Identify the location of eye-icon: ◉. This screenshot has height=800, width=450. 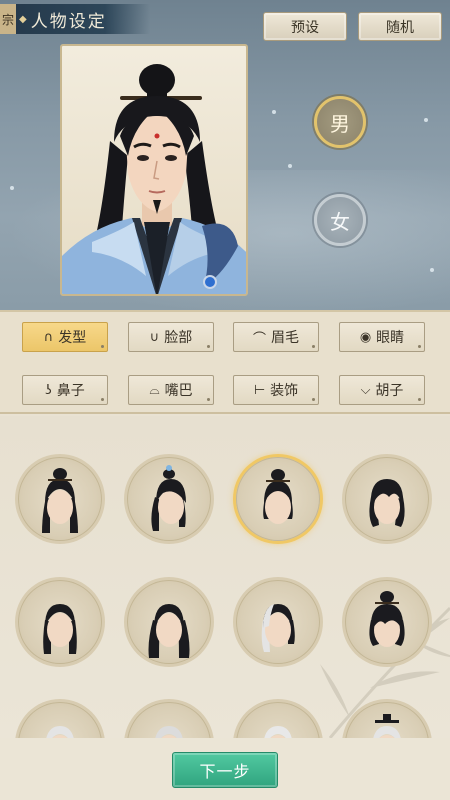
(365, 337).